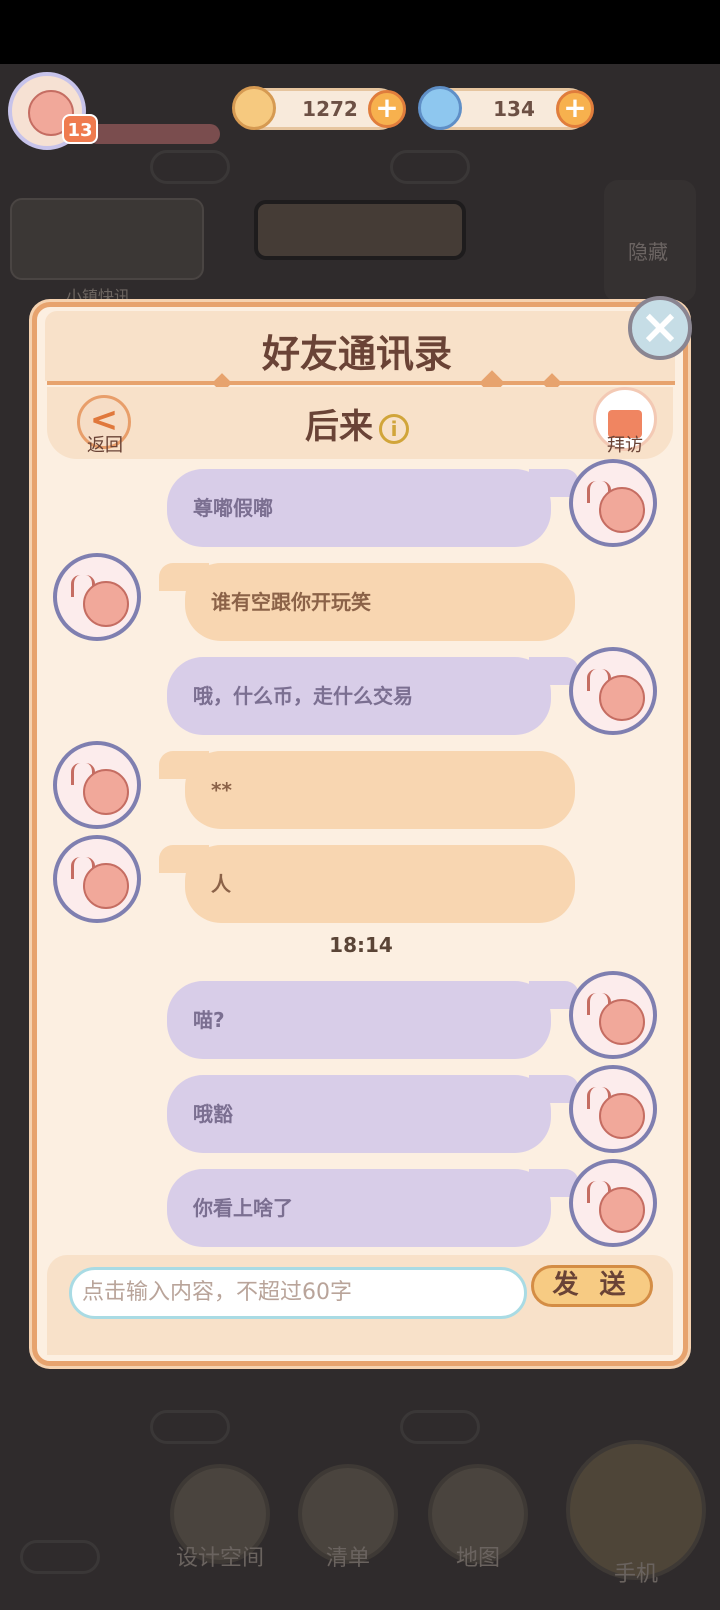 The image size is (720, 1610). Describe the element at coordinates (360, 32) in the screenshot. I see `status-bar` at that location.